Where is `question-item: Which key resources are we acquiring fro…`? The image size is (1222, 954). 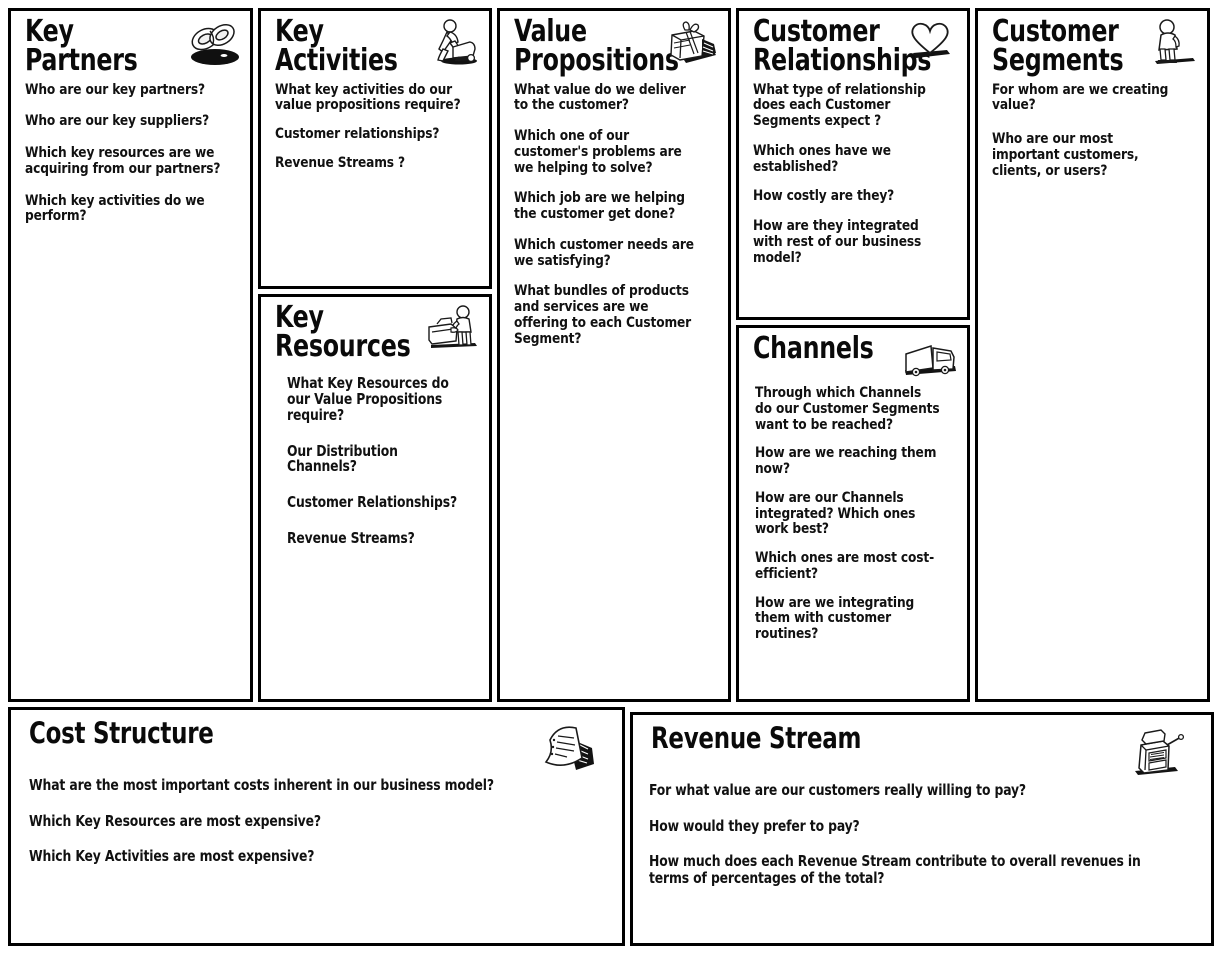
question-item: Which key resources are we acquiring fro… is located at coordinates (123, 160).